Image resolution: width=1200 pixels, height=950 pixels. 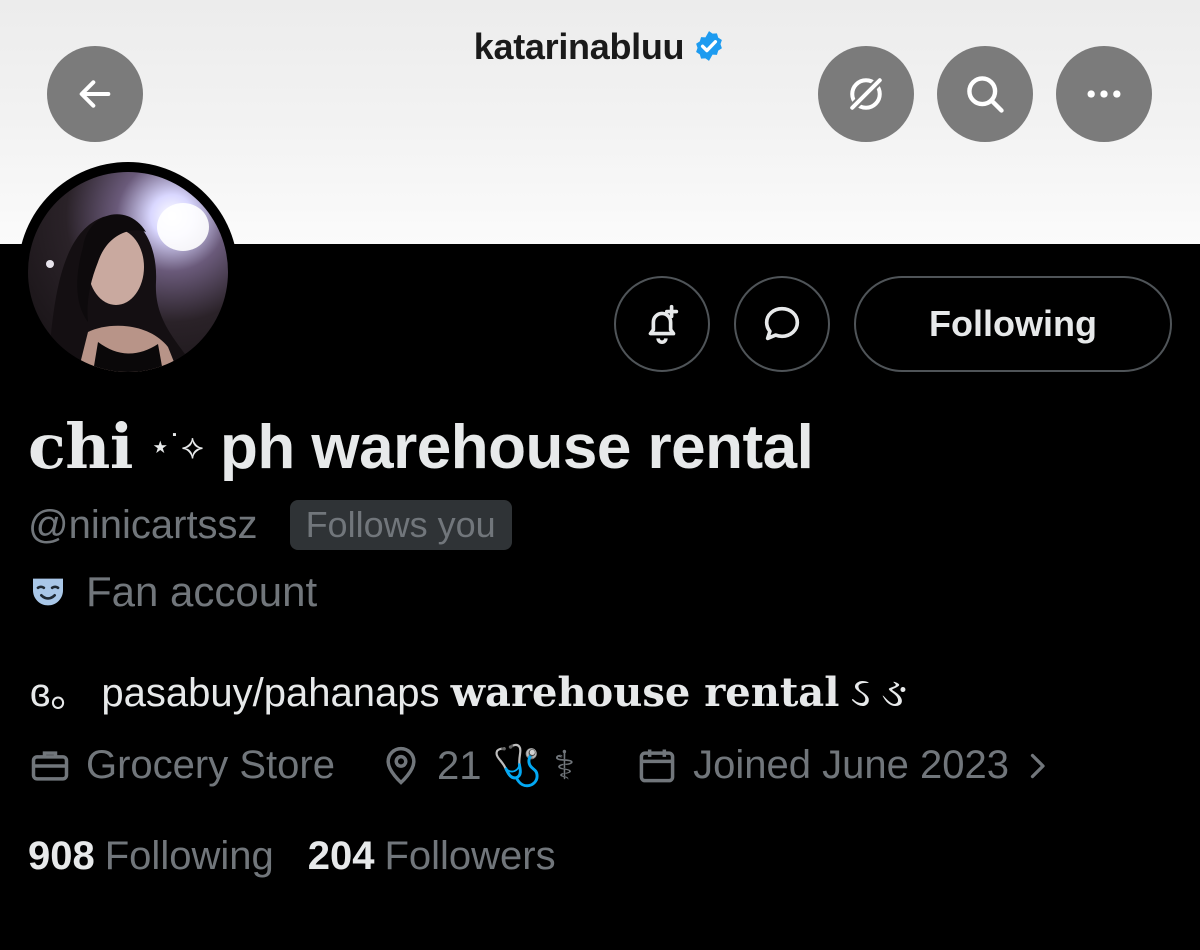 I want to click on follow-stats: 908 Following 204 Followers, so click(x=292, y=856).